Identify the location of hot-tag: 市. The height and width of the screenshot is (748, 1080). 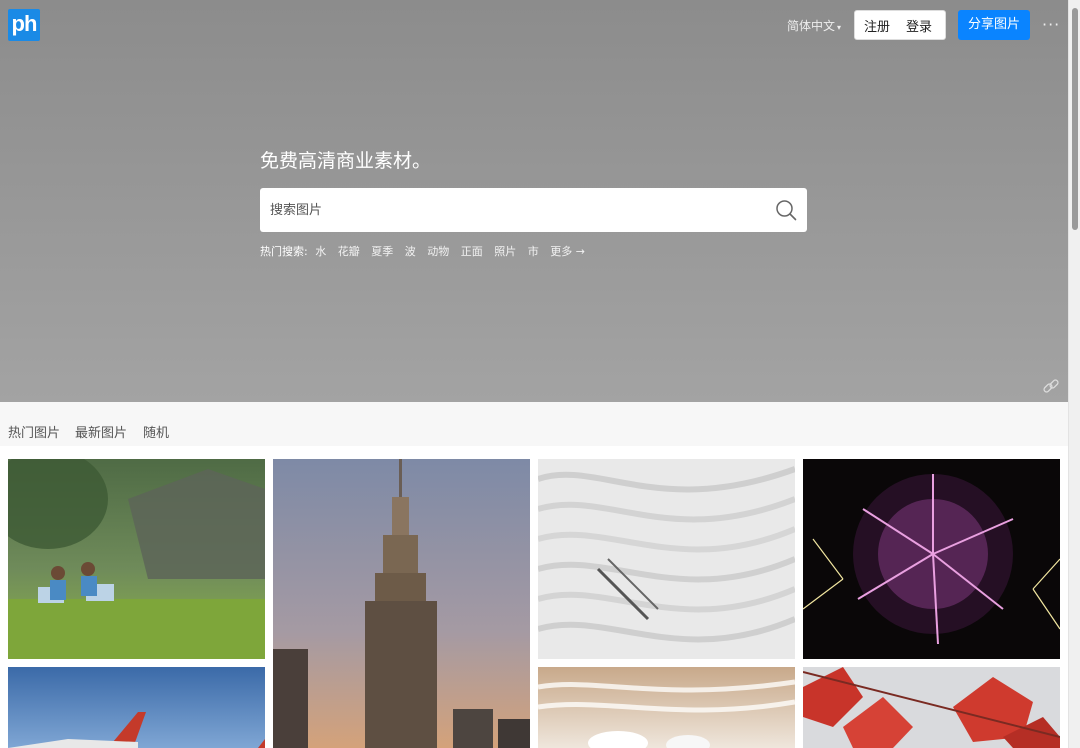
(533, 251).